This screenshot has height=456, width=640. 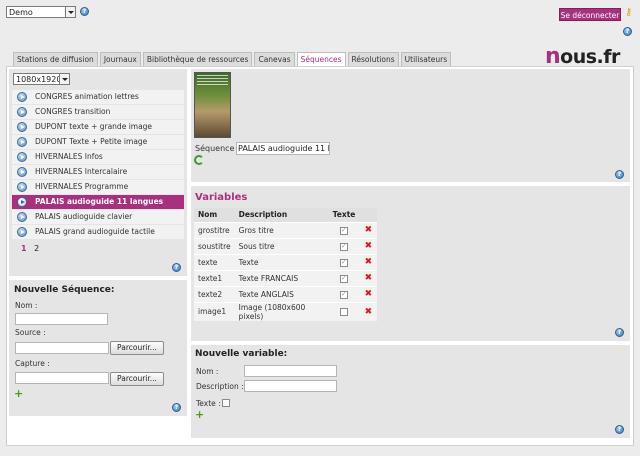 What do you see at coordinates (321, 59) in the screenshot?
I see `tab-sequences: Séquences` at bounding box center [321, 59].